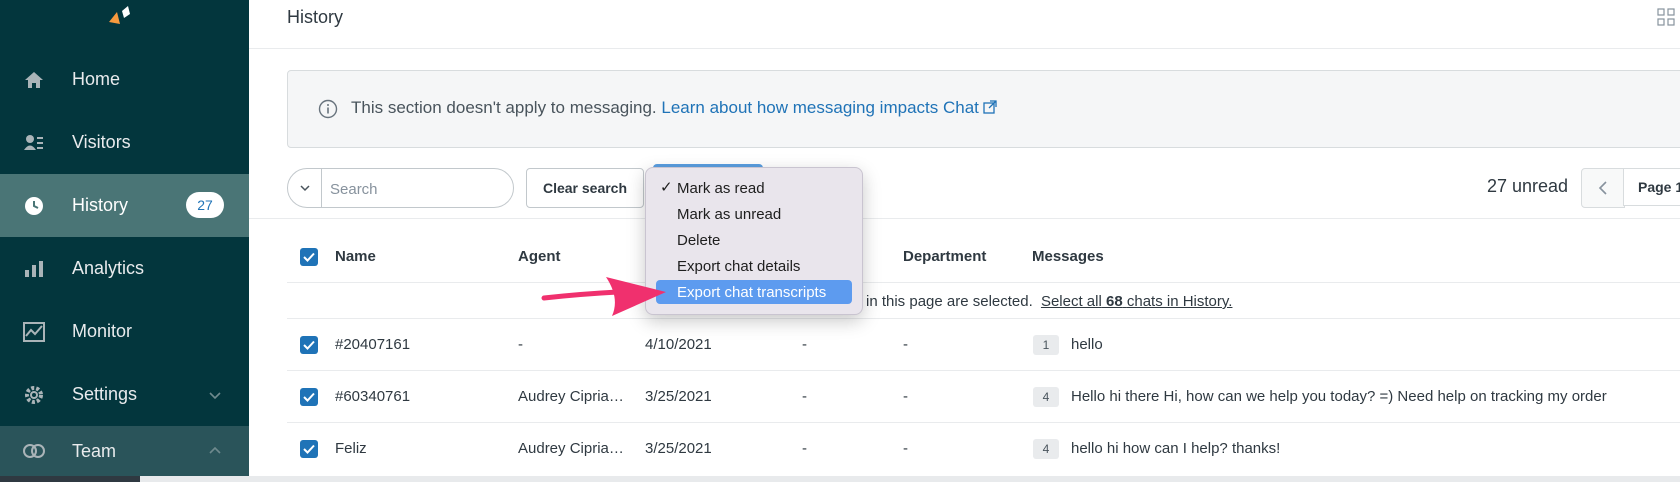 Image resolution: width=1680 pixels, height=482 pixels. What do you see at coordinates (944, 256) in the screenshot?
I see `column-header-department: Department` at bounding box center [944, 256].